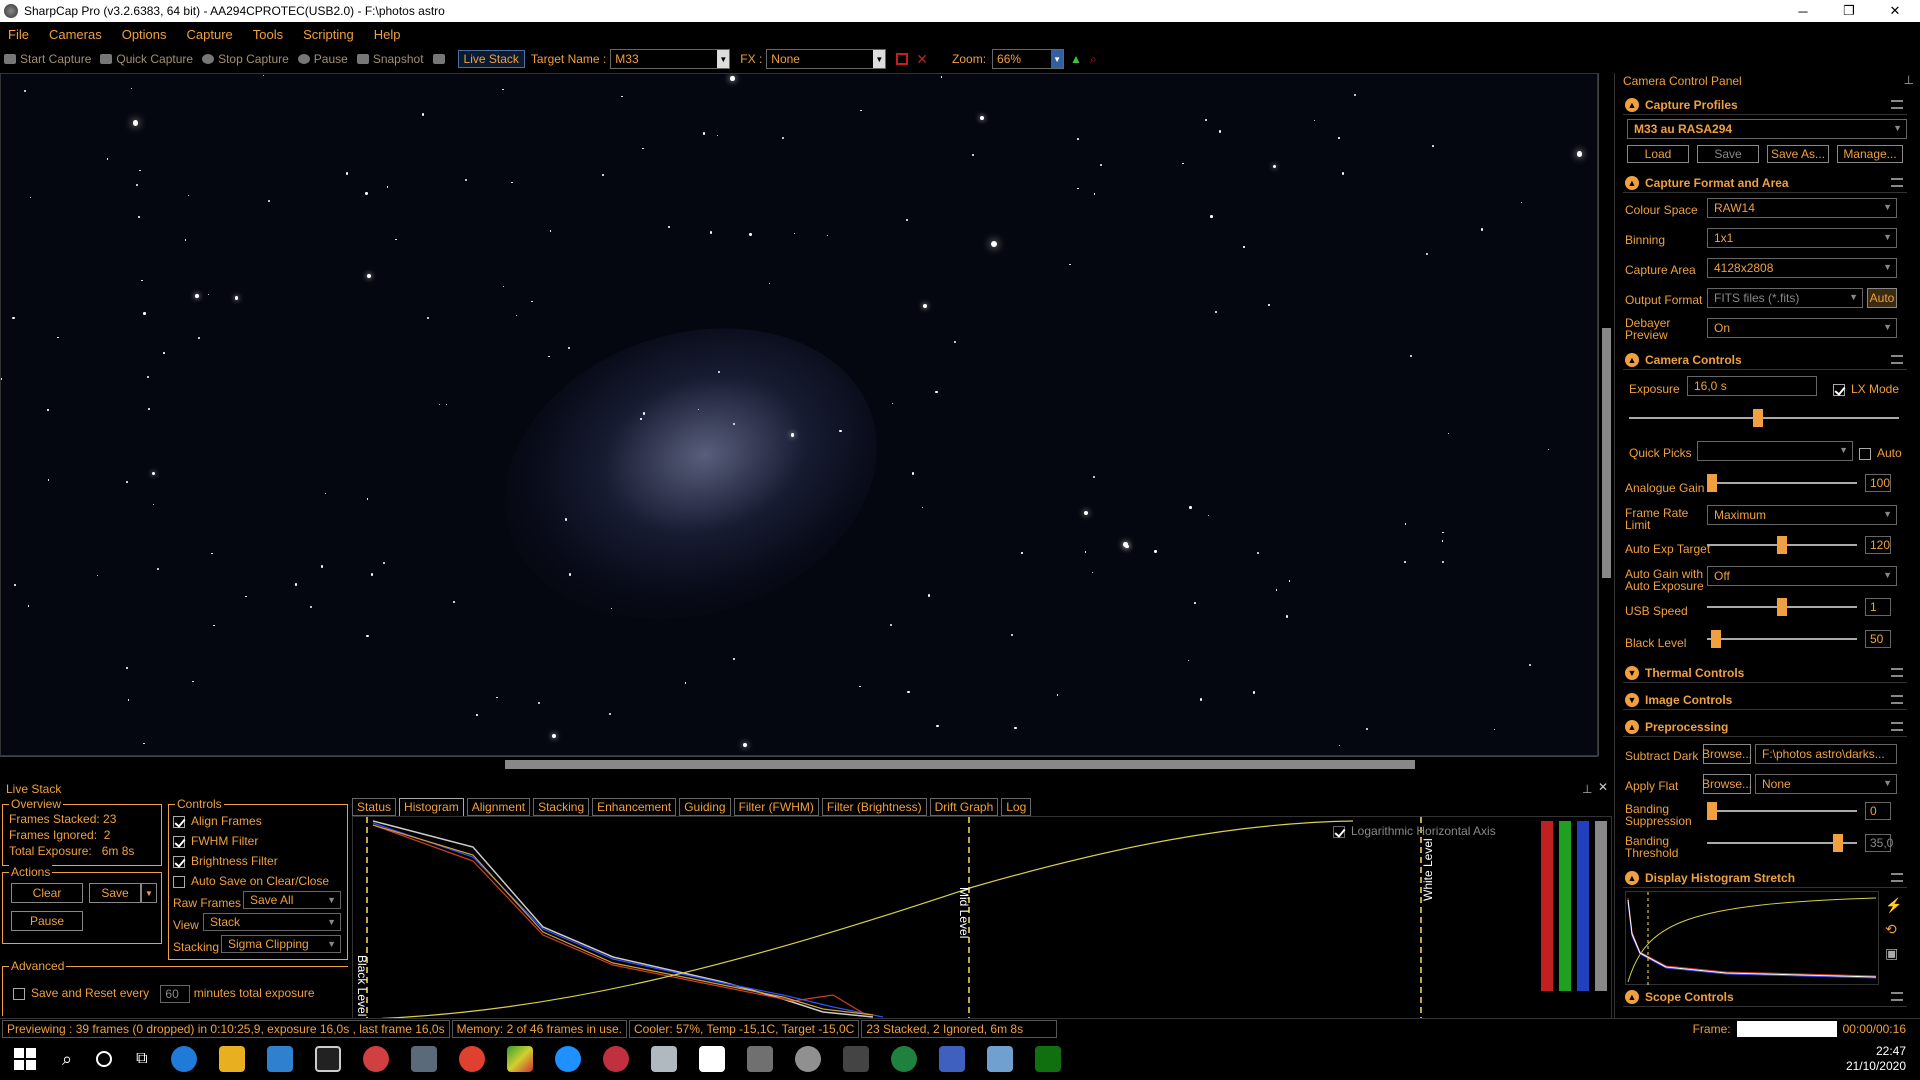  What do you see at coordinates (1765, 360) in the screenshot?
I see `camera-controls-header: ▲ Camera Controls` at bounding box center [1765, 360].